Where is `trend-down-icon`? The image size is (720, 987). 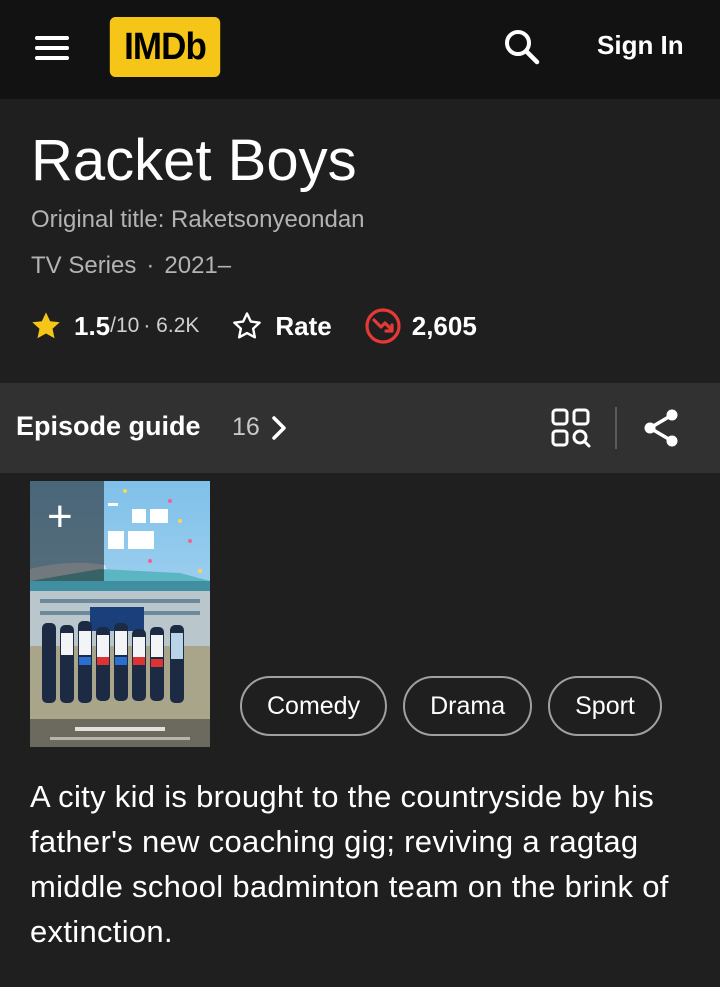
trend-down-icon is located at coordinates (383, 326).